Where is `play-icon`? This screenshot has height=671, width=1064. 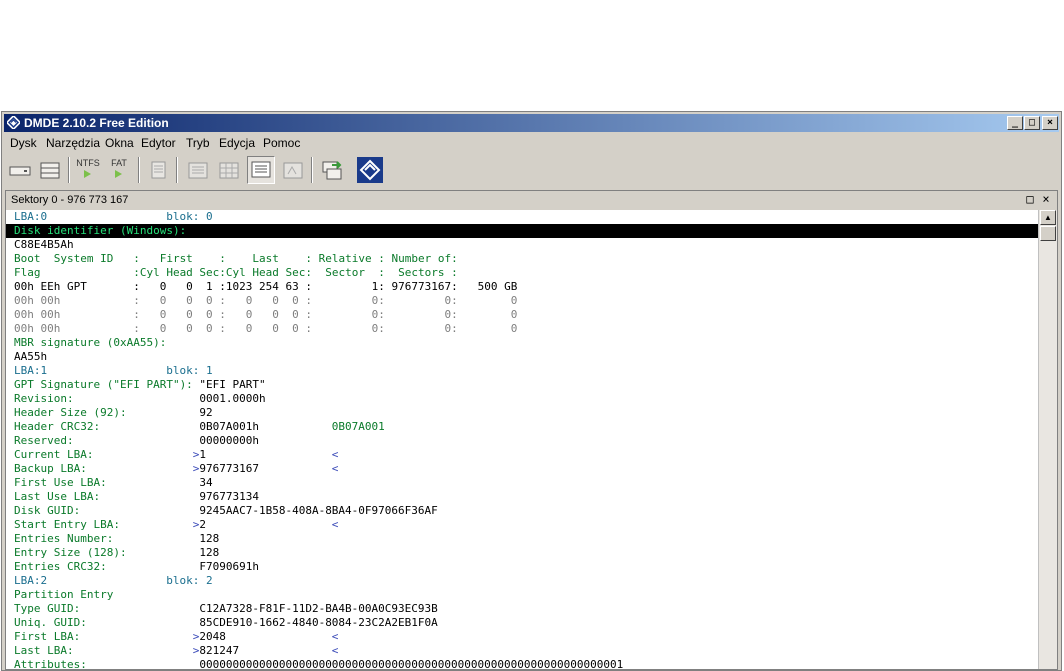 play-icon is located at coordinates (118, 174).